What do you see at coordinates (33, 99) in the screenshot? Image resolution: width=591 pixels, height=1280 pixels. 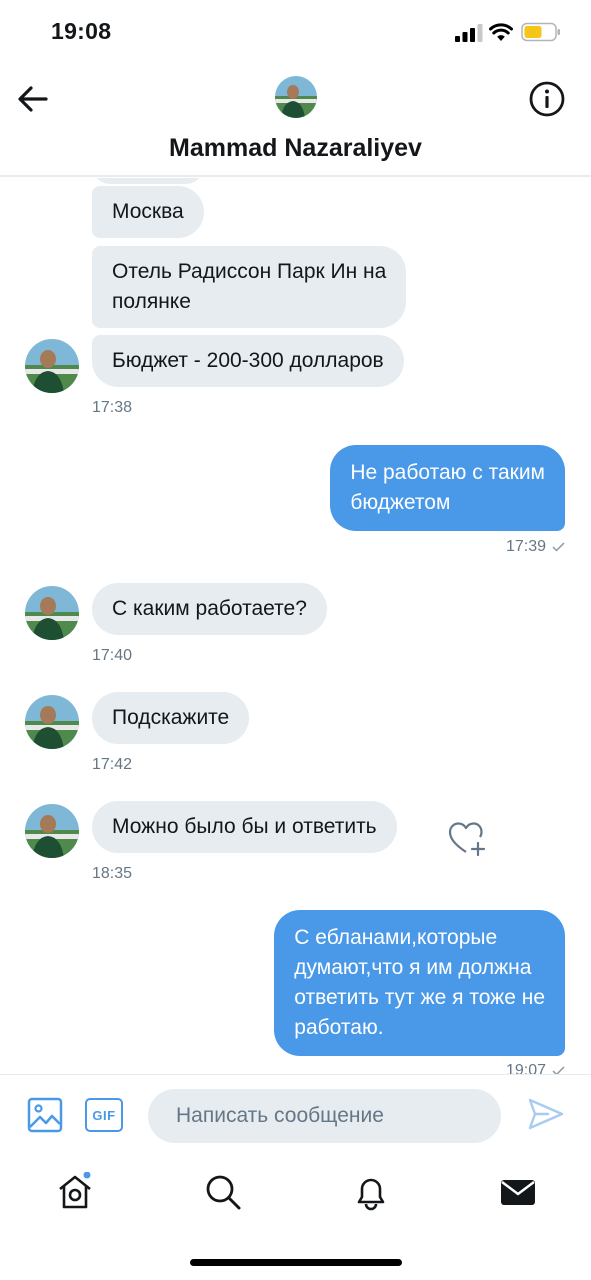 I see `back-arrow-icon` at bounding box center [33, 99].